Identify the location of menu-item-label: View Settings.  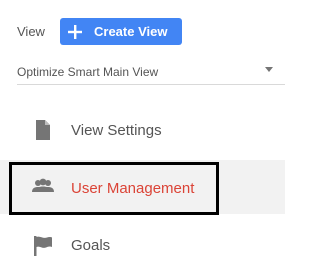
(116, 130).